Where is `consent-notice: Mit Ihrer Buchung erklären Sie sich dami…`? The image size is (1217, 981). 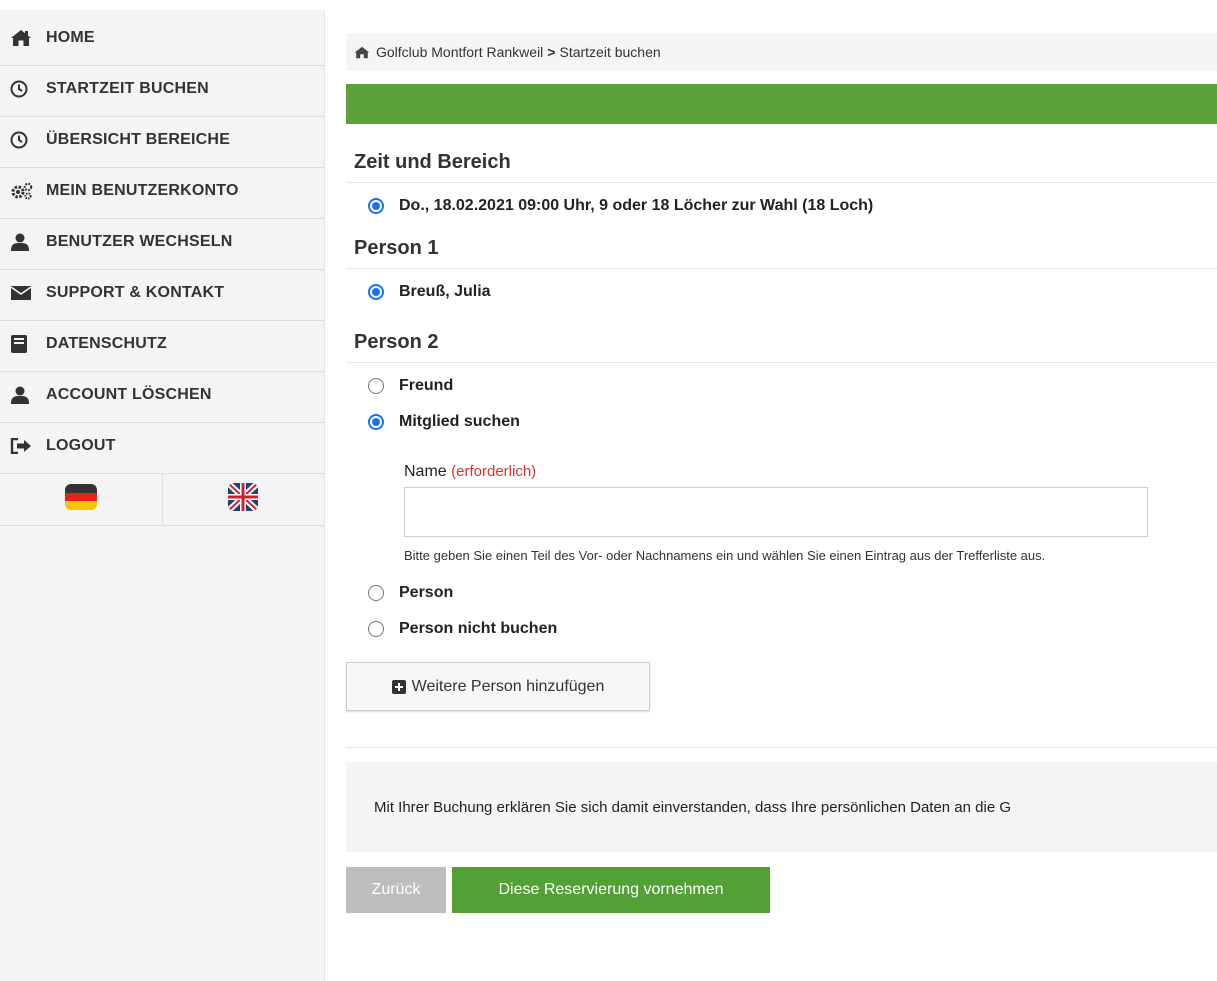
consent-notice: Mit Ihrer Buchung erklären Sie sich dami… is located at coordinates (781, 807).